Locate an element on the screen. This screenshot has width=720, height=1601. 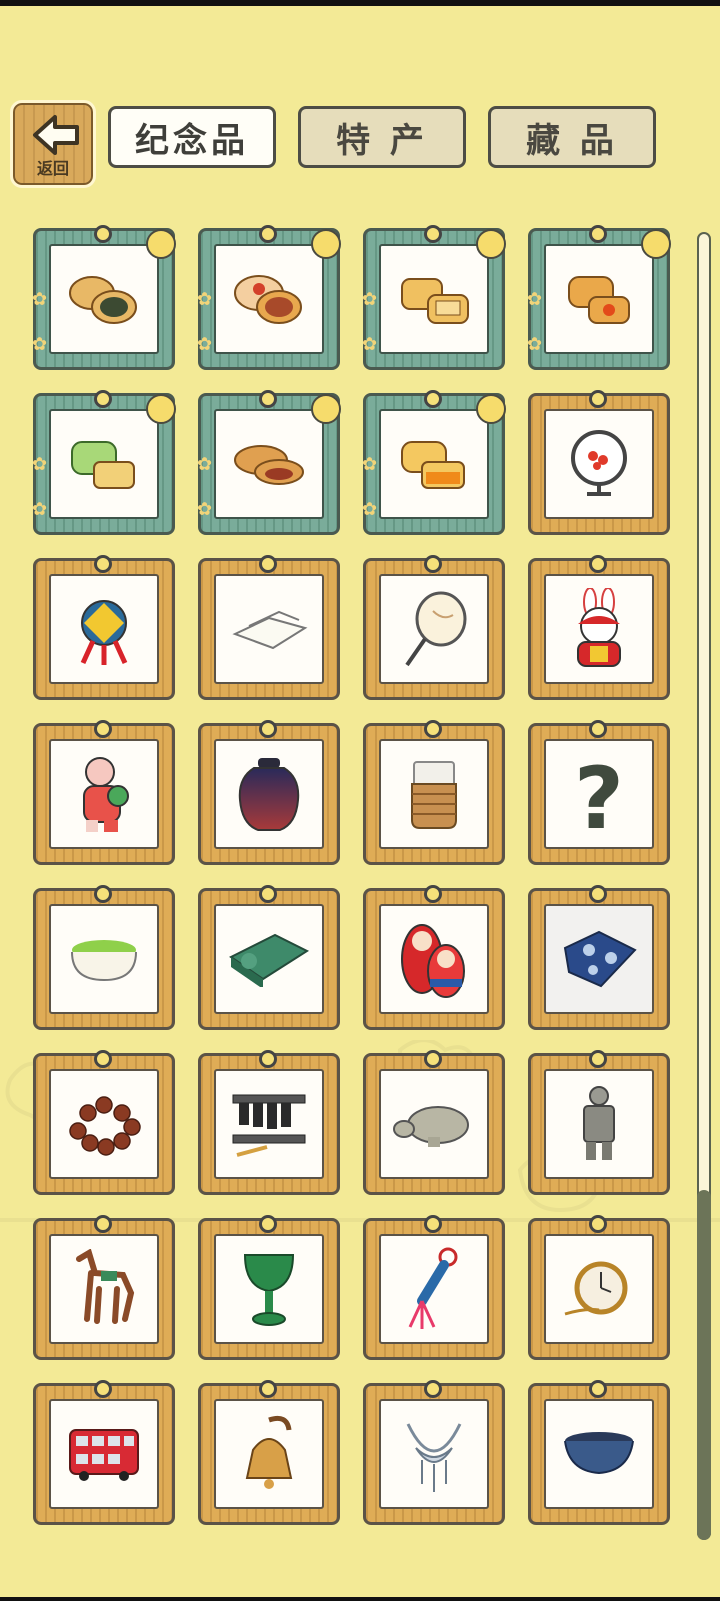
clay-doll-icon is located at coordinates (106, 794).